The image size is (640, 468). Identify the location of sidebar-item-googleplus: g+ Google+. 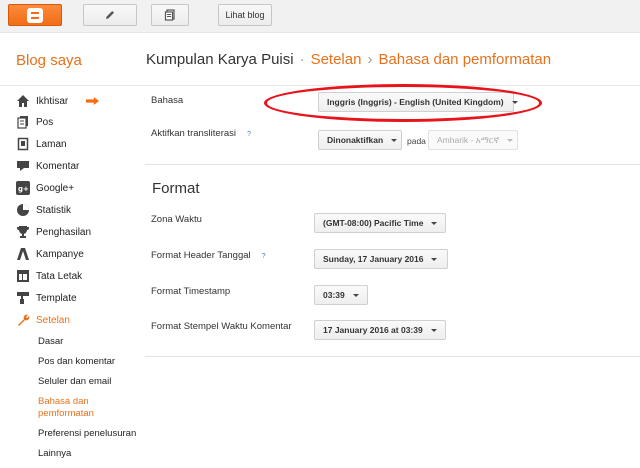
(45, 188).